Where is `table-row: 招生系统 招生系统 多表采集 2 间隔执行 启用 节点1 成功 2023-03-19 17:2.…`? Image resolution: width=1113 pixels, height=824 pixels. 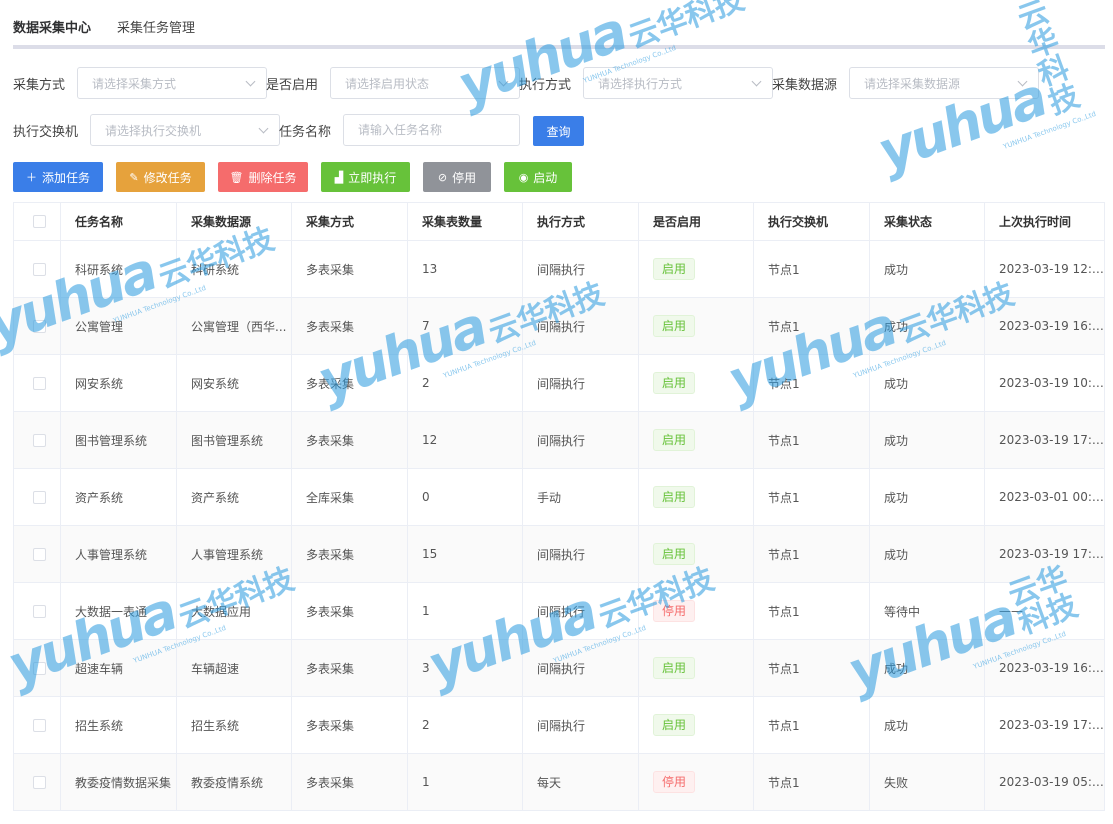
table-row: 招生系统 招生系统 多表采集 2 间隔执行 启用 节点1 成功 2023-03-19 17:2.… is located at coordinates (559, 725).